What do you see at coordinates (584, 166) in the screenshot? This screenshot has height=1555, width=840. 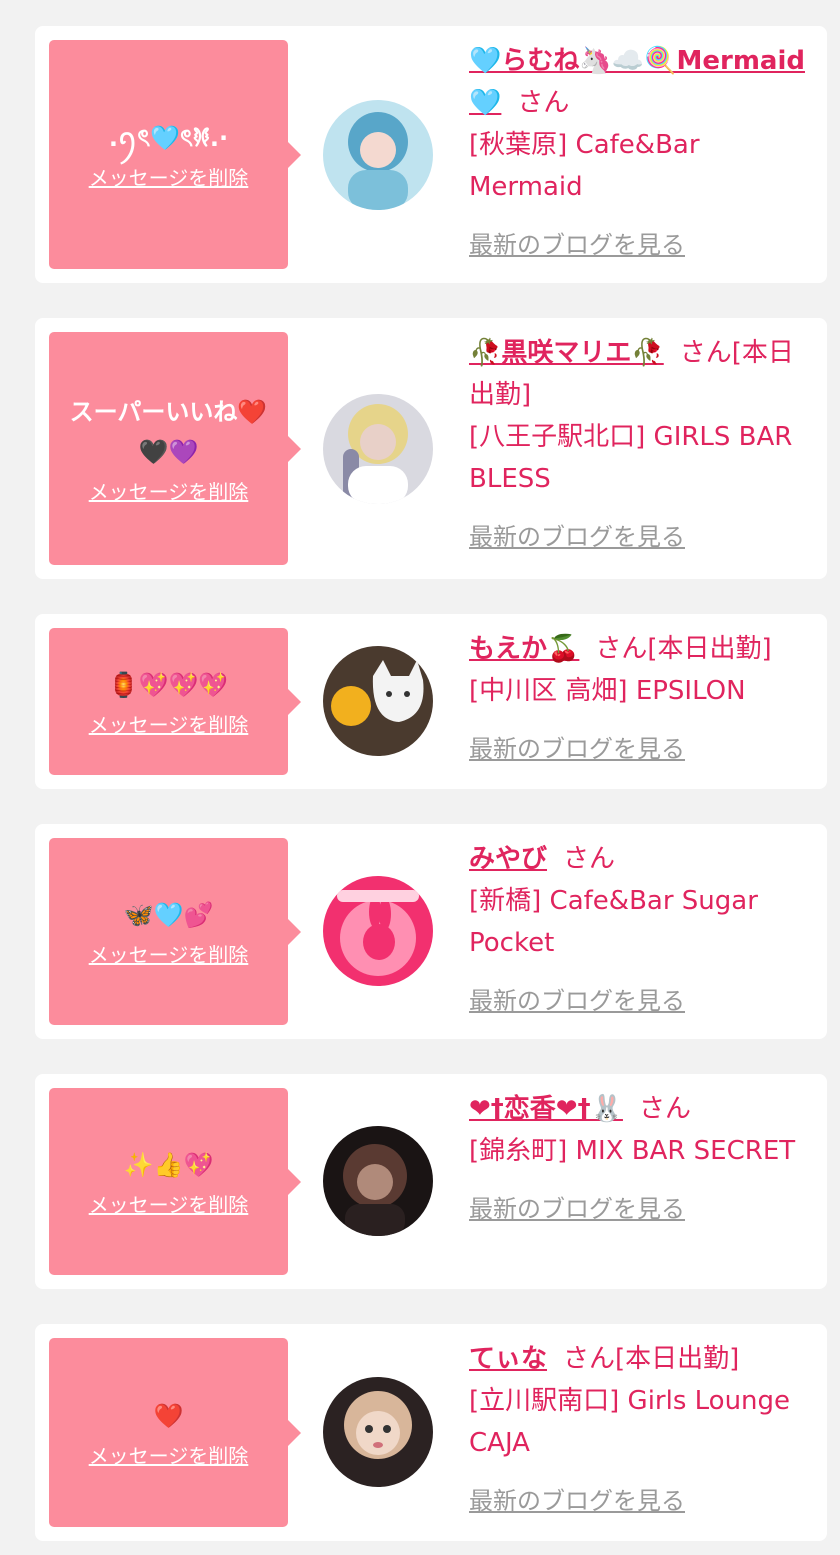 I see `shop-name: [秋葉原] Cafe&Bar Mermaid` at bounding box center [584, 166].